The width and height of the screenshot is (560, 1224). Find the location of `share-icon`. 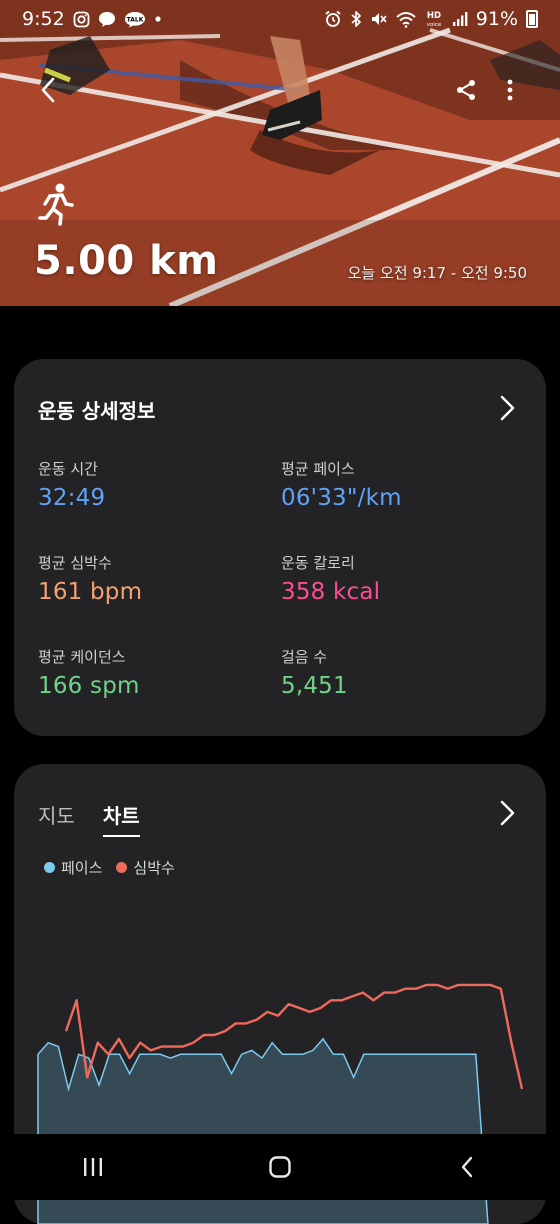

share-icon is located at coordinates (466, 90).